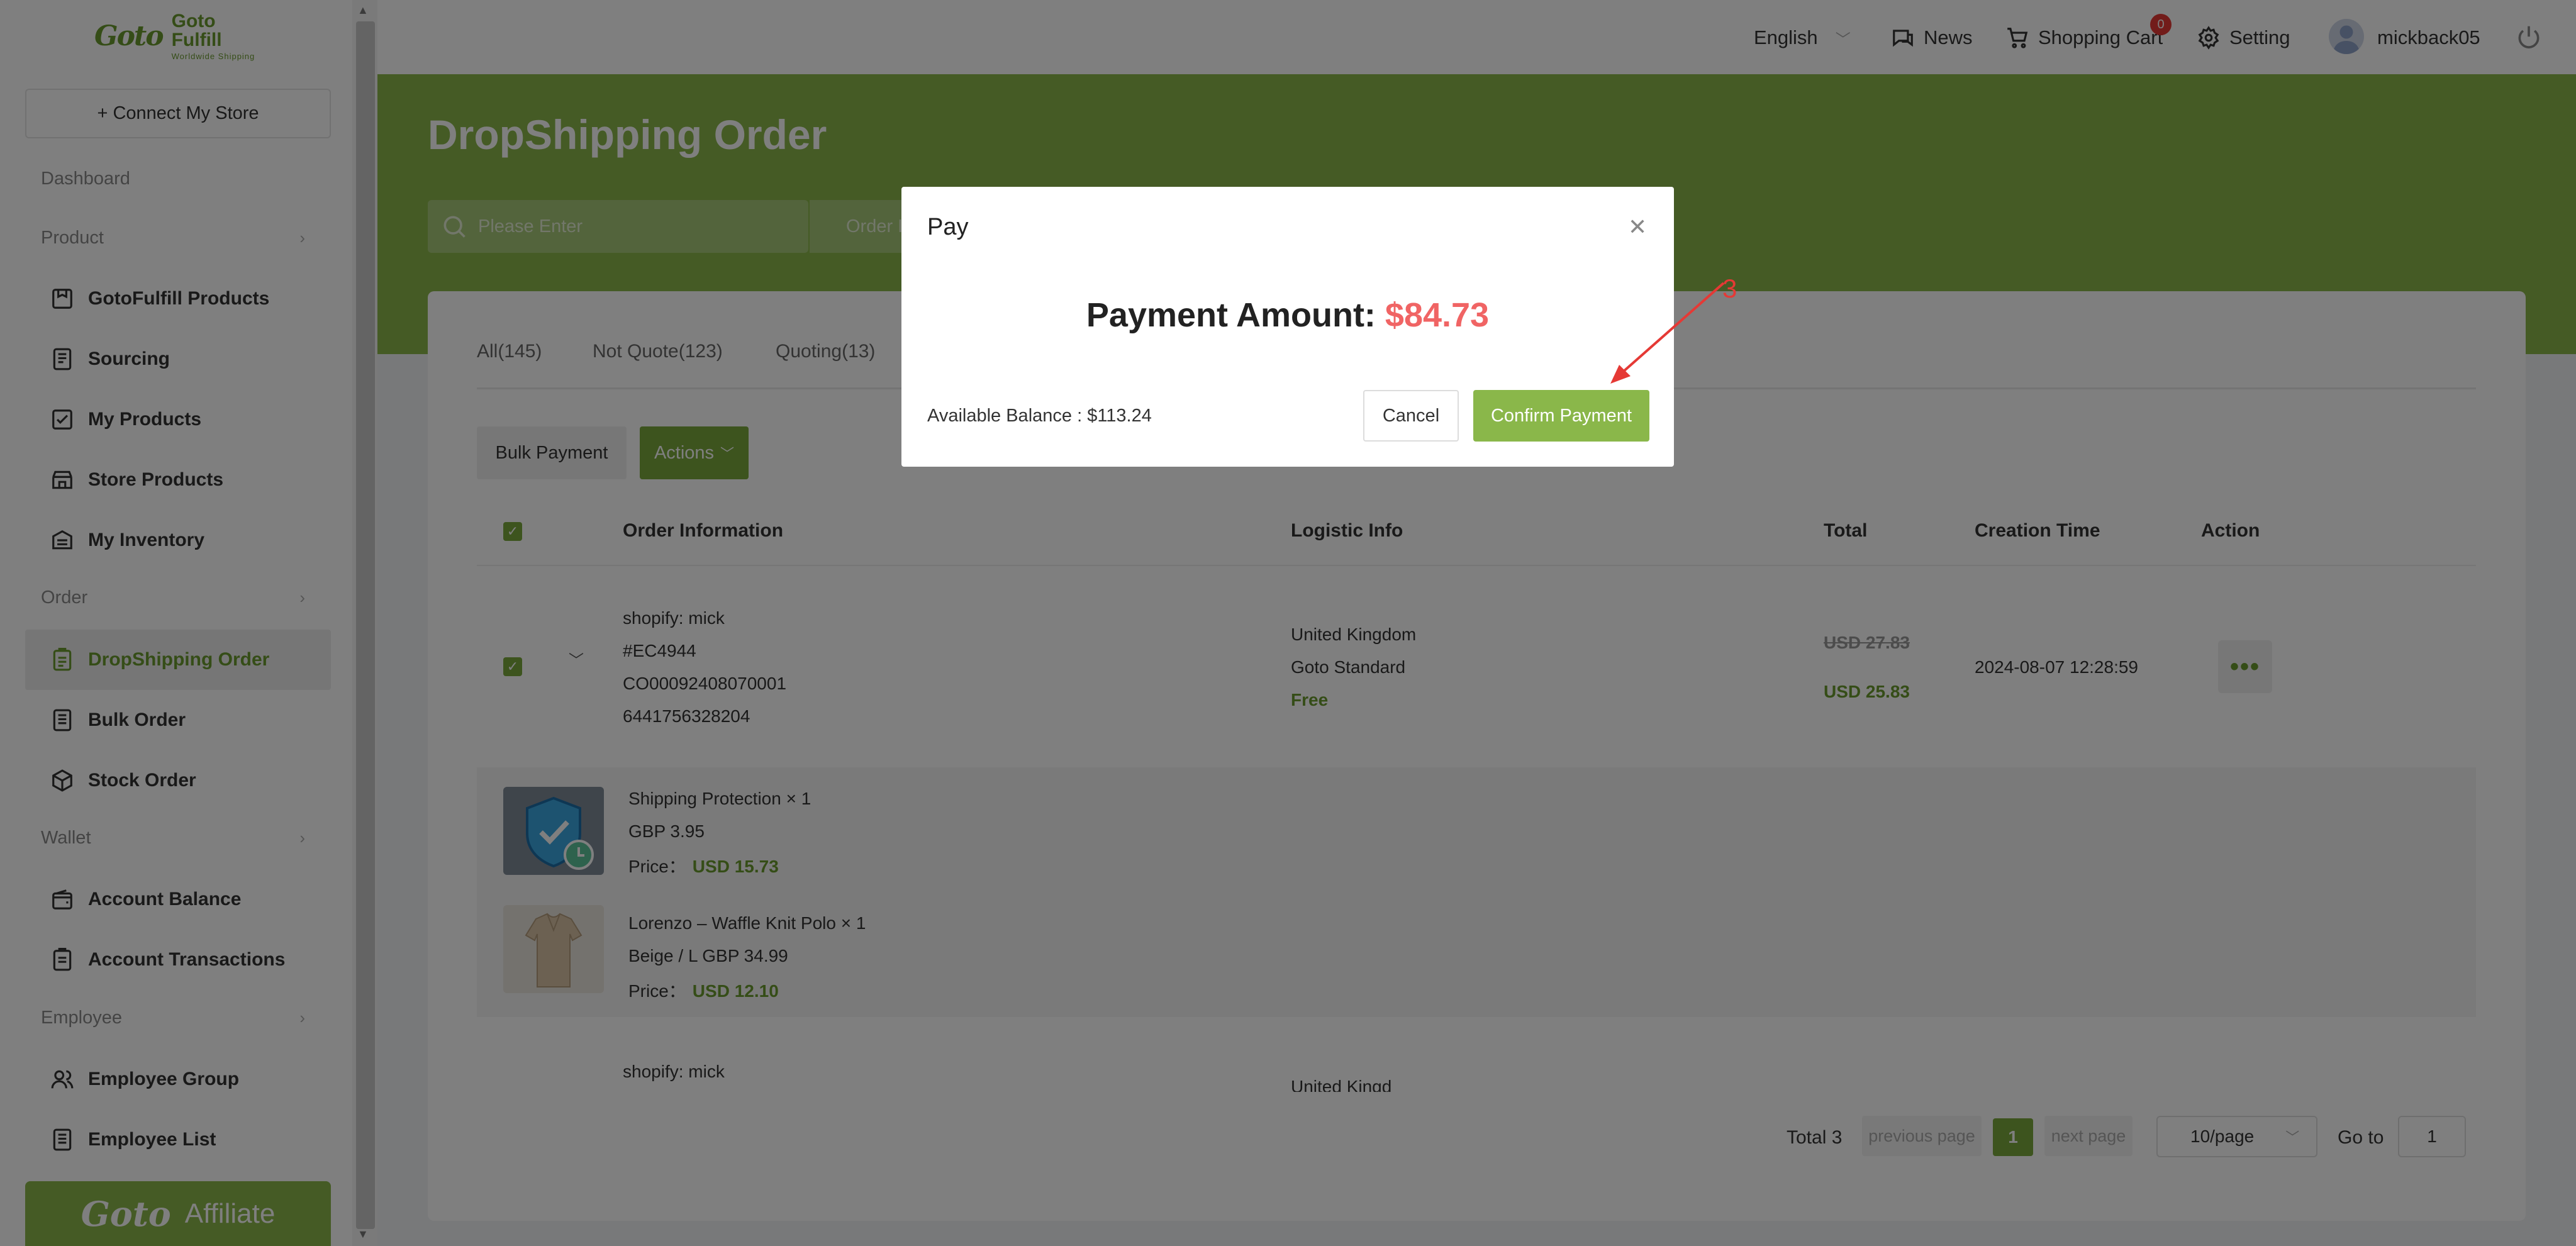 The image size is (2576, 1246). What do you see at coordinates (1637, 227) in the screenshot?
I see `close-icon: ✕` at bounding box center [1637, 227].